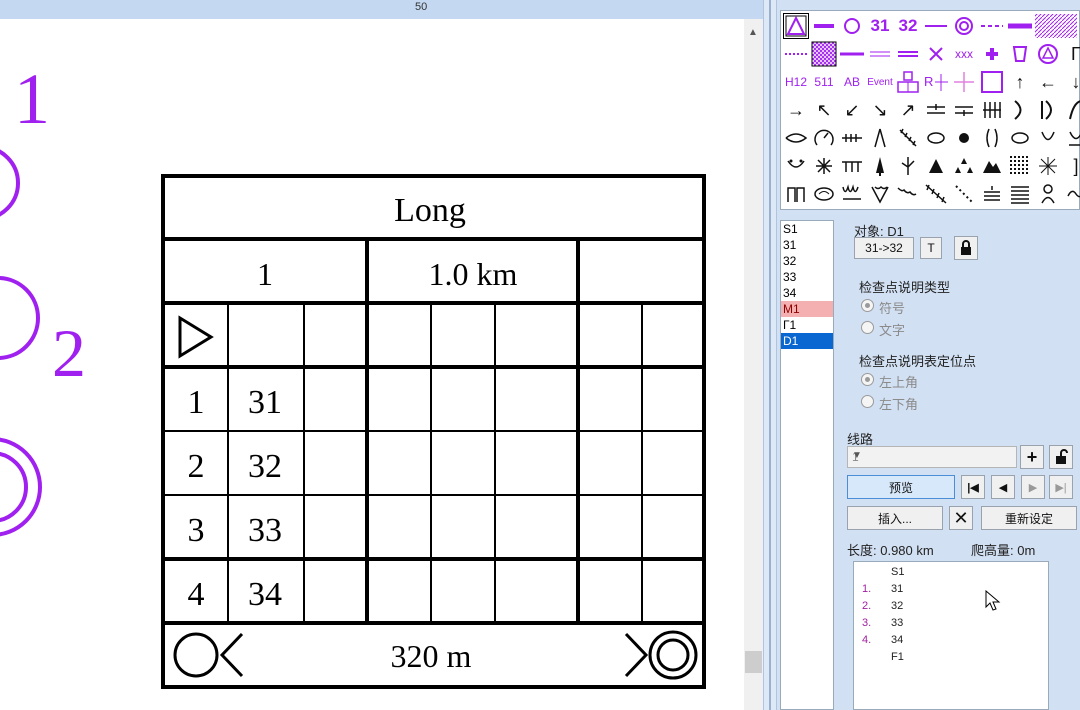 The image size is (1080, 710). I want to click on palette-triangles-icon, so click(964, 166).